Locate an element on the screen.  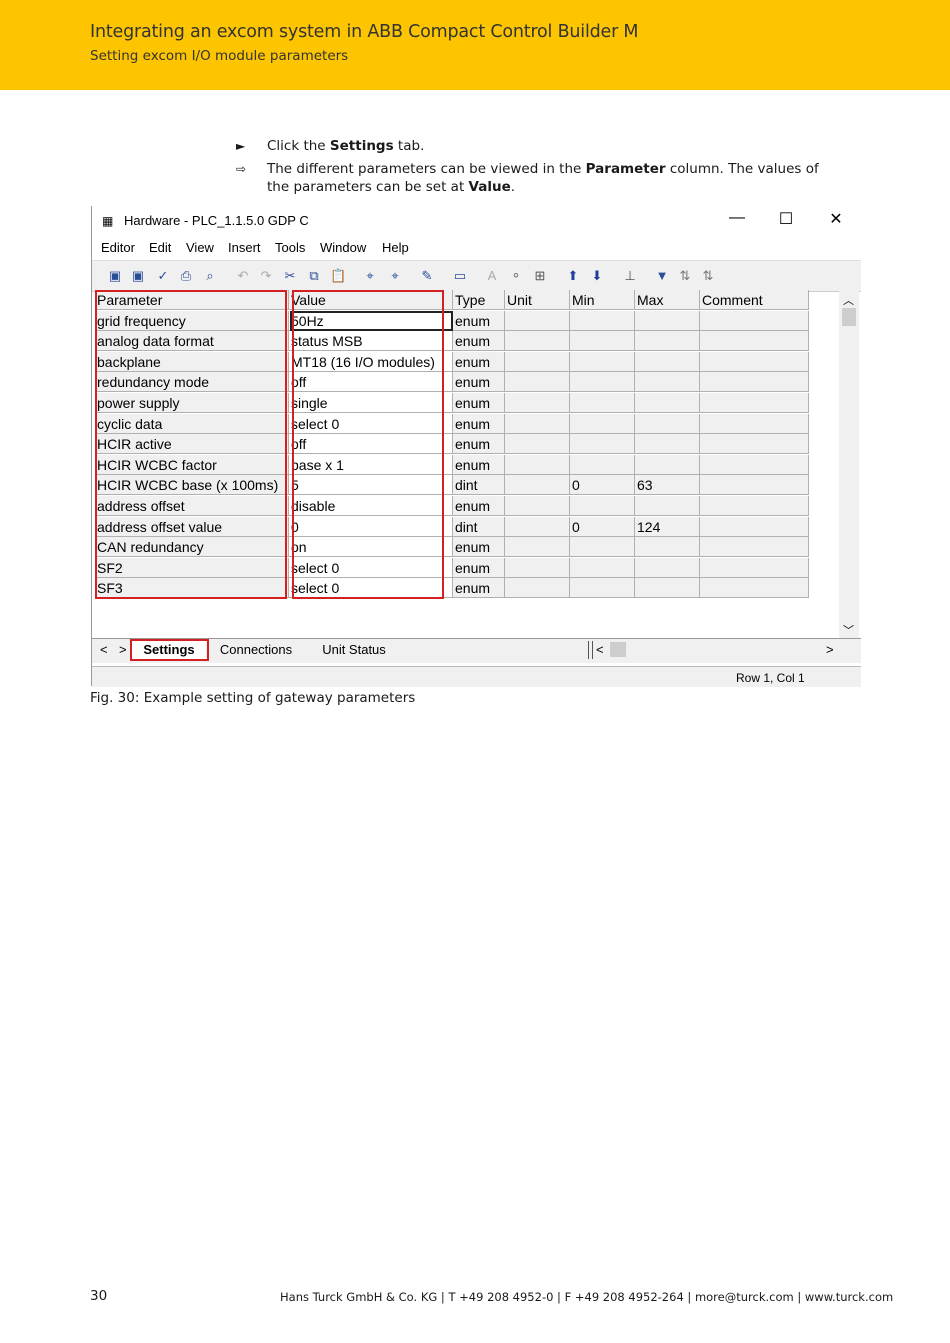
maximize-icon: ☐ is located at coordinates (786, 219).